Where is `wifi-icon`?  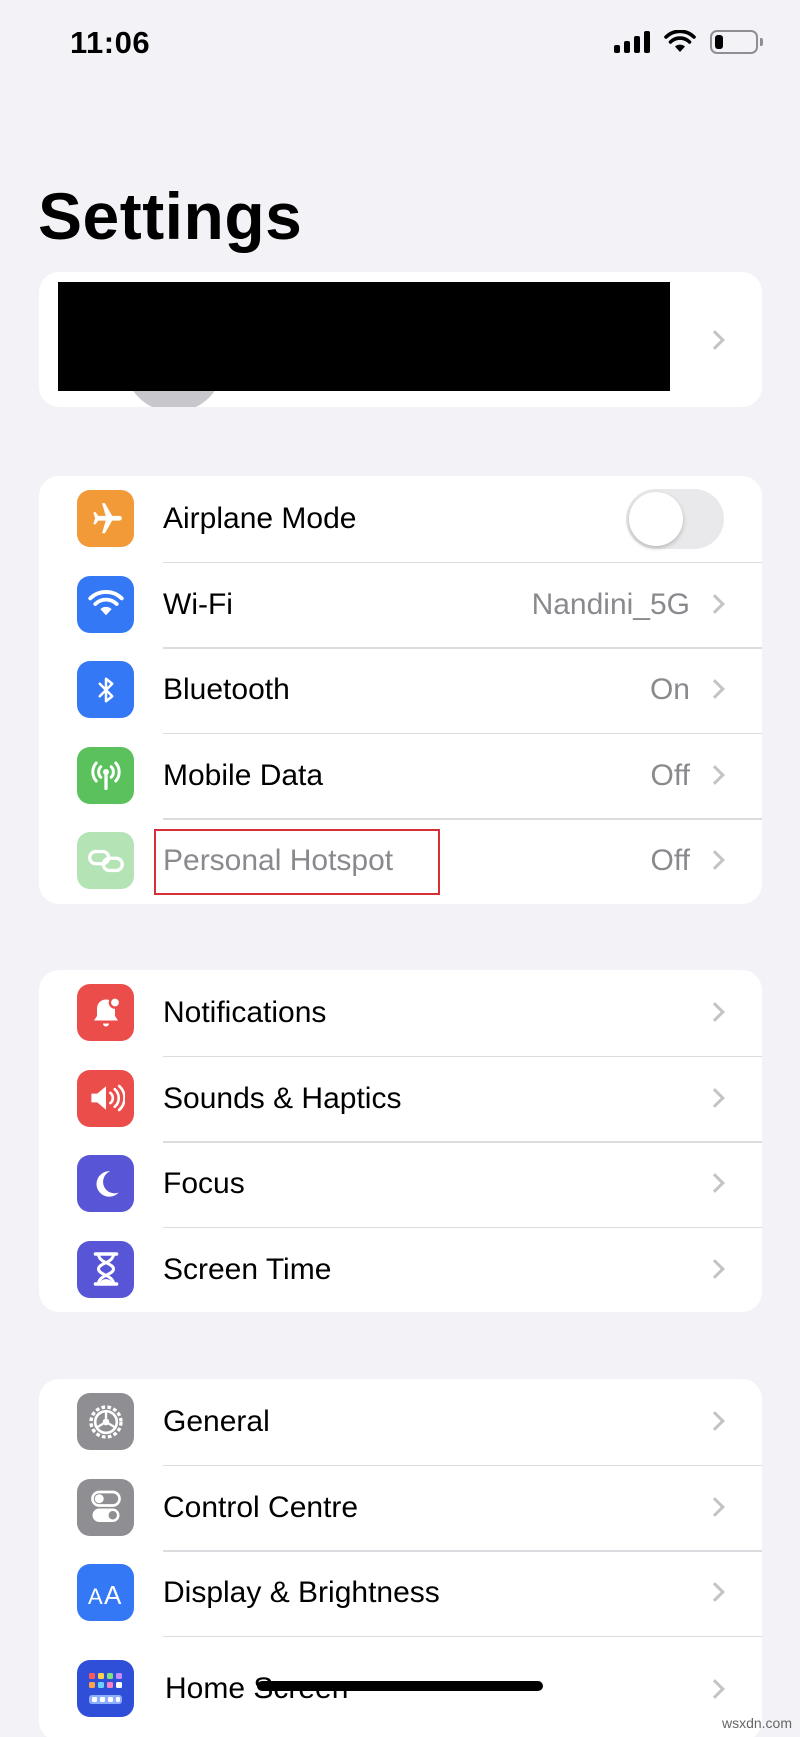 wifi-icon is located at coordinates (105, 604).